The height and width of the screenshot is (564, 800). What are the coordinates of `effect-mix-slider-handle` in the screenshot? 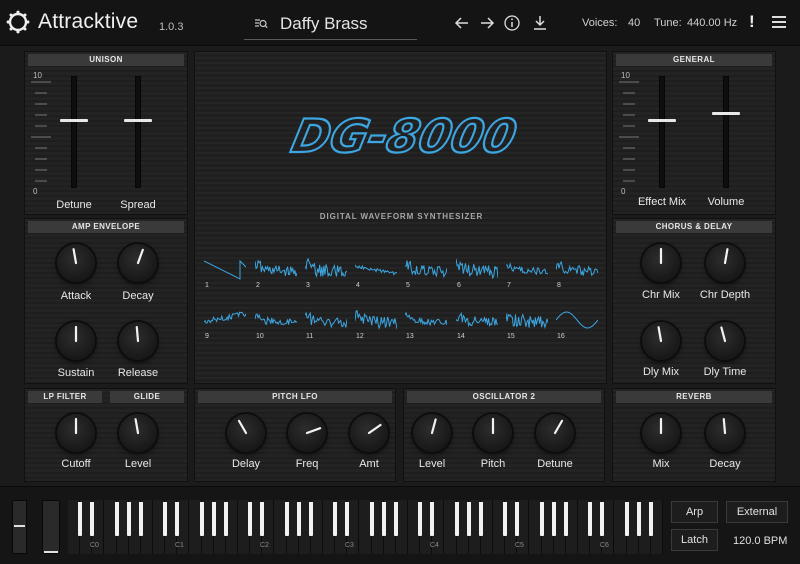 It's located at (662, 120).